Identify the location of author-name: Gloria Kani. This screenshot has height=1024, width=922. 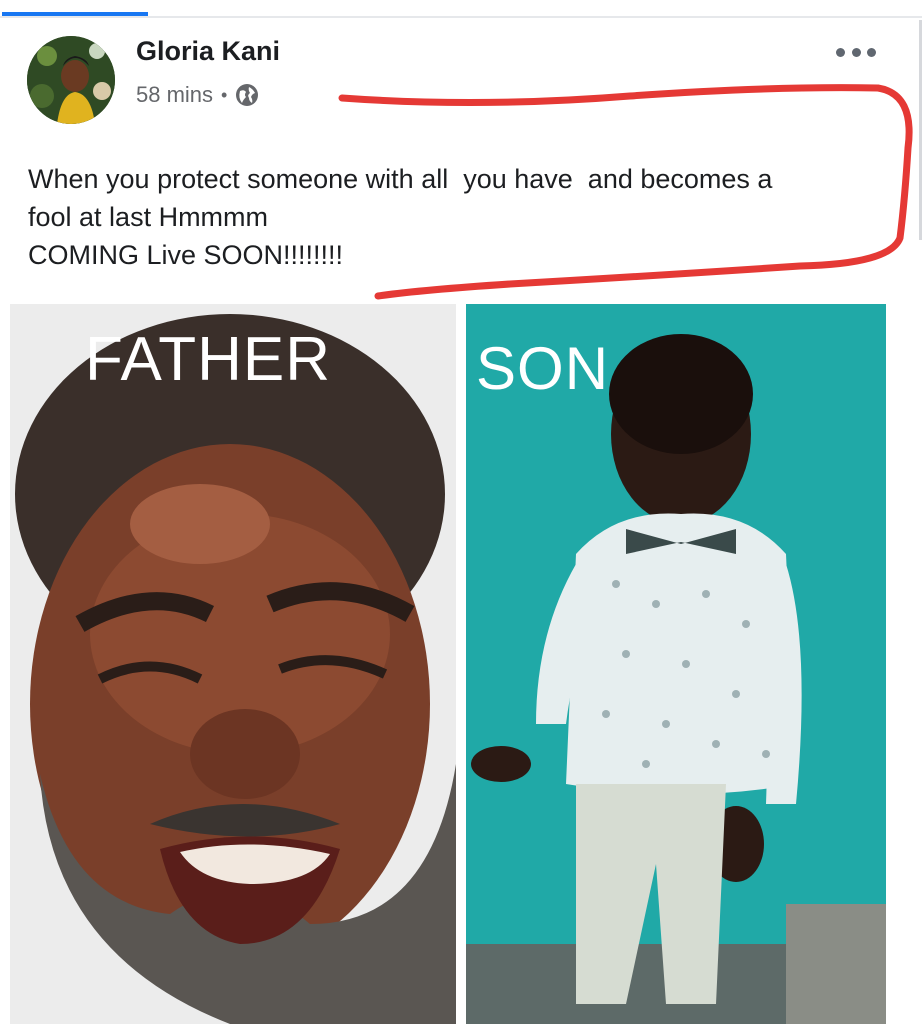
(208, 51).